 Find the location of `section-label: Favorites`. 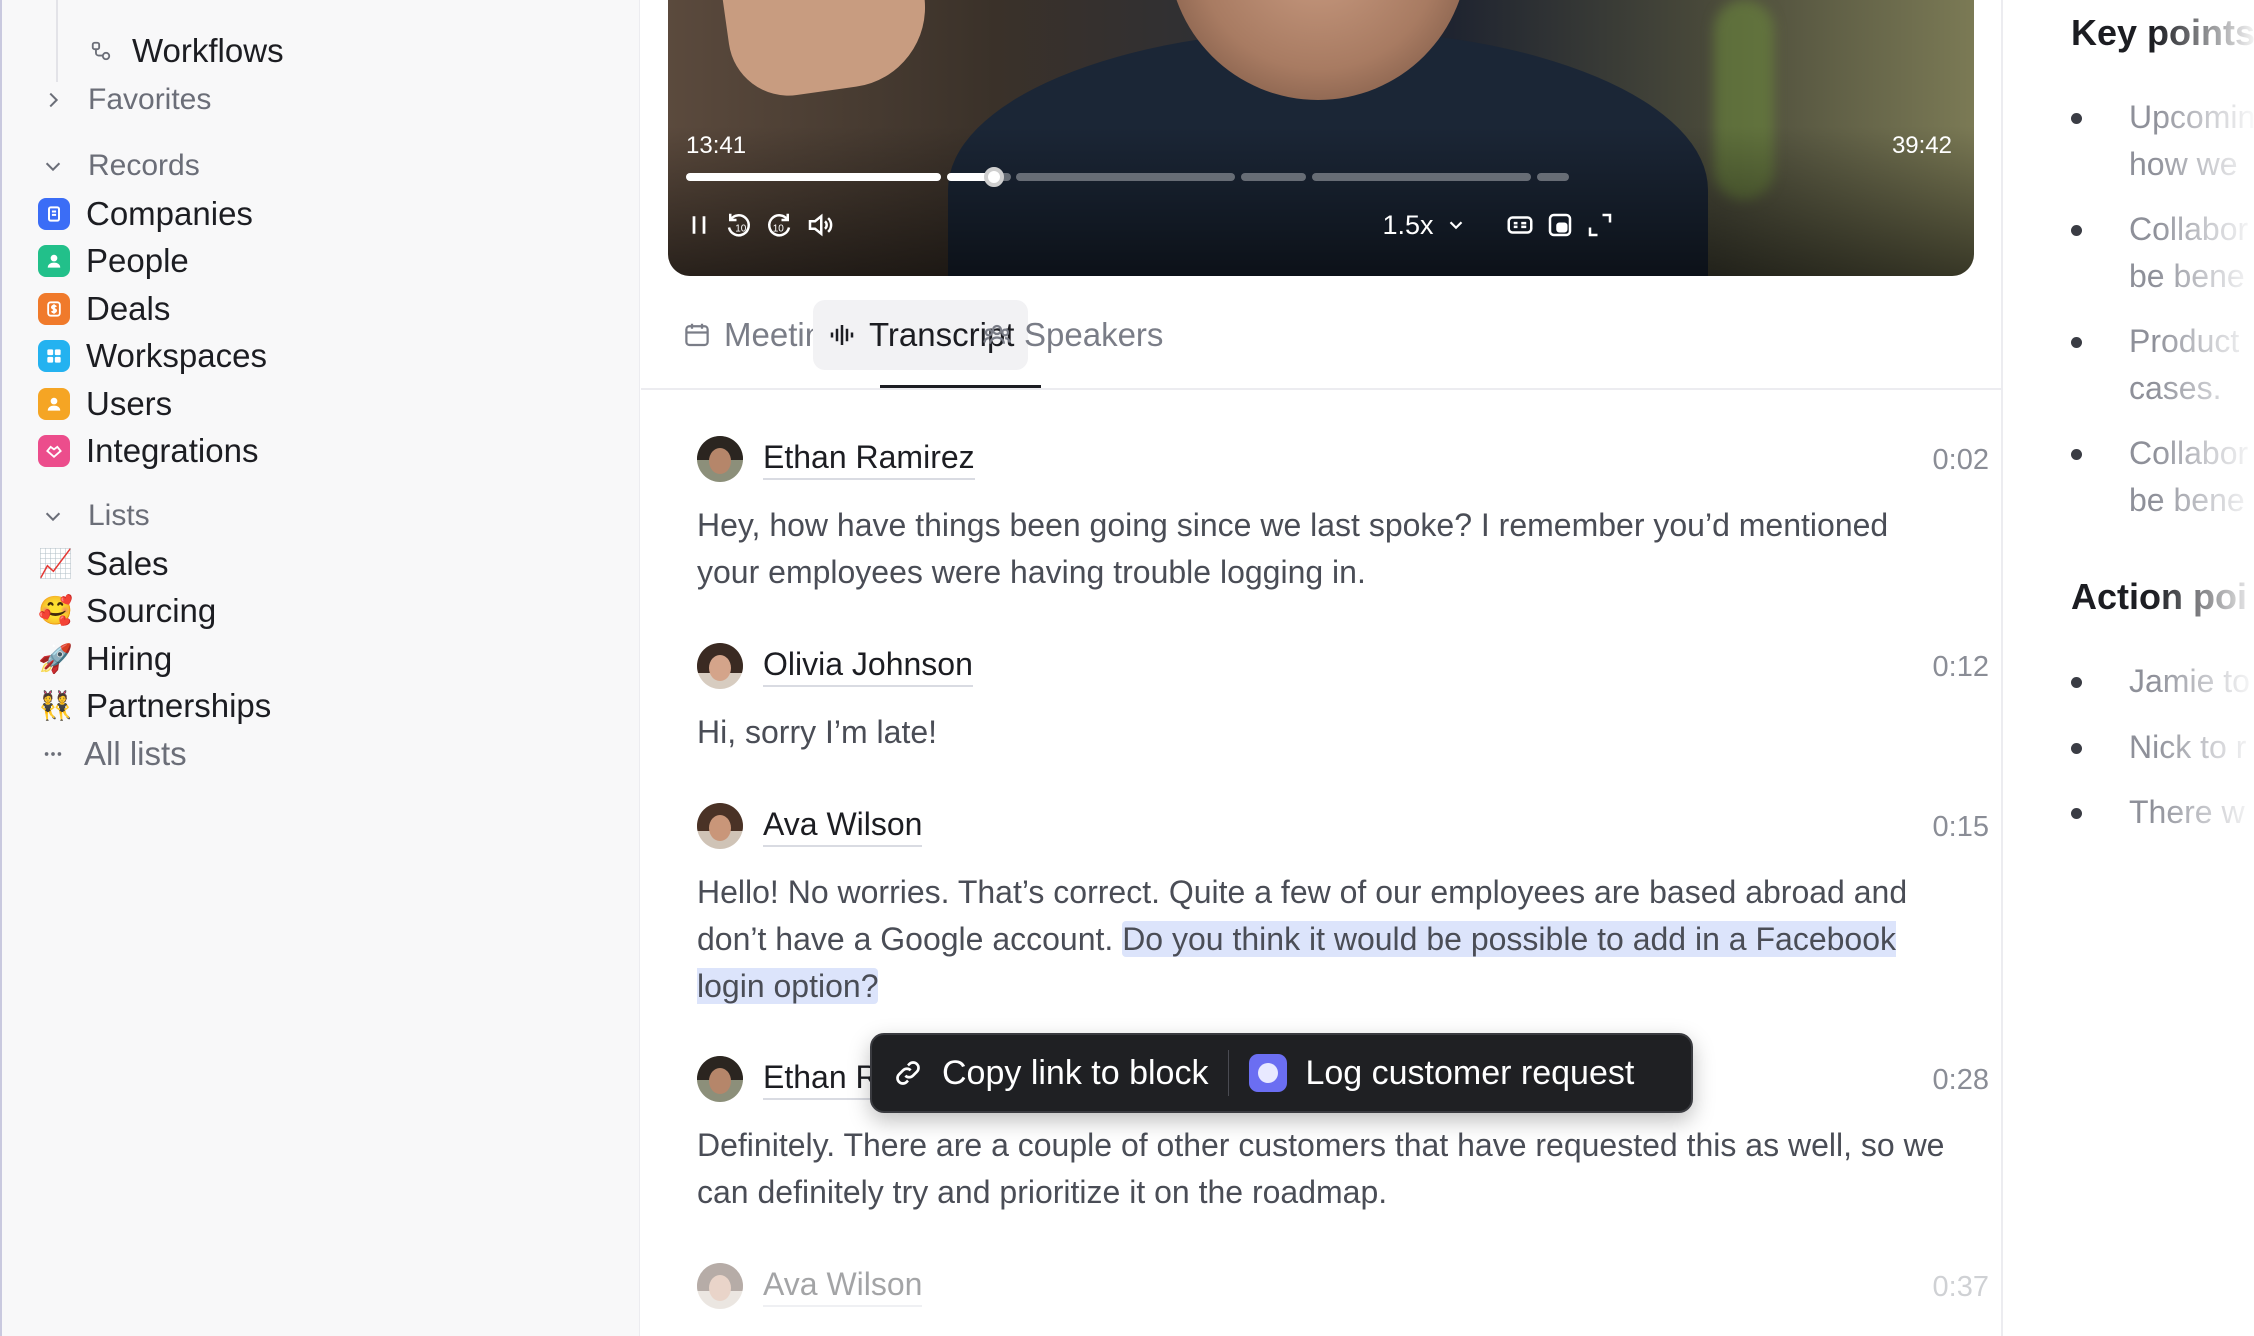

section-label: Favorites is located at coordinates (150, 99).